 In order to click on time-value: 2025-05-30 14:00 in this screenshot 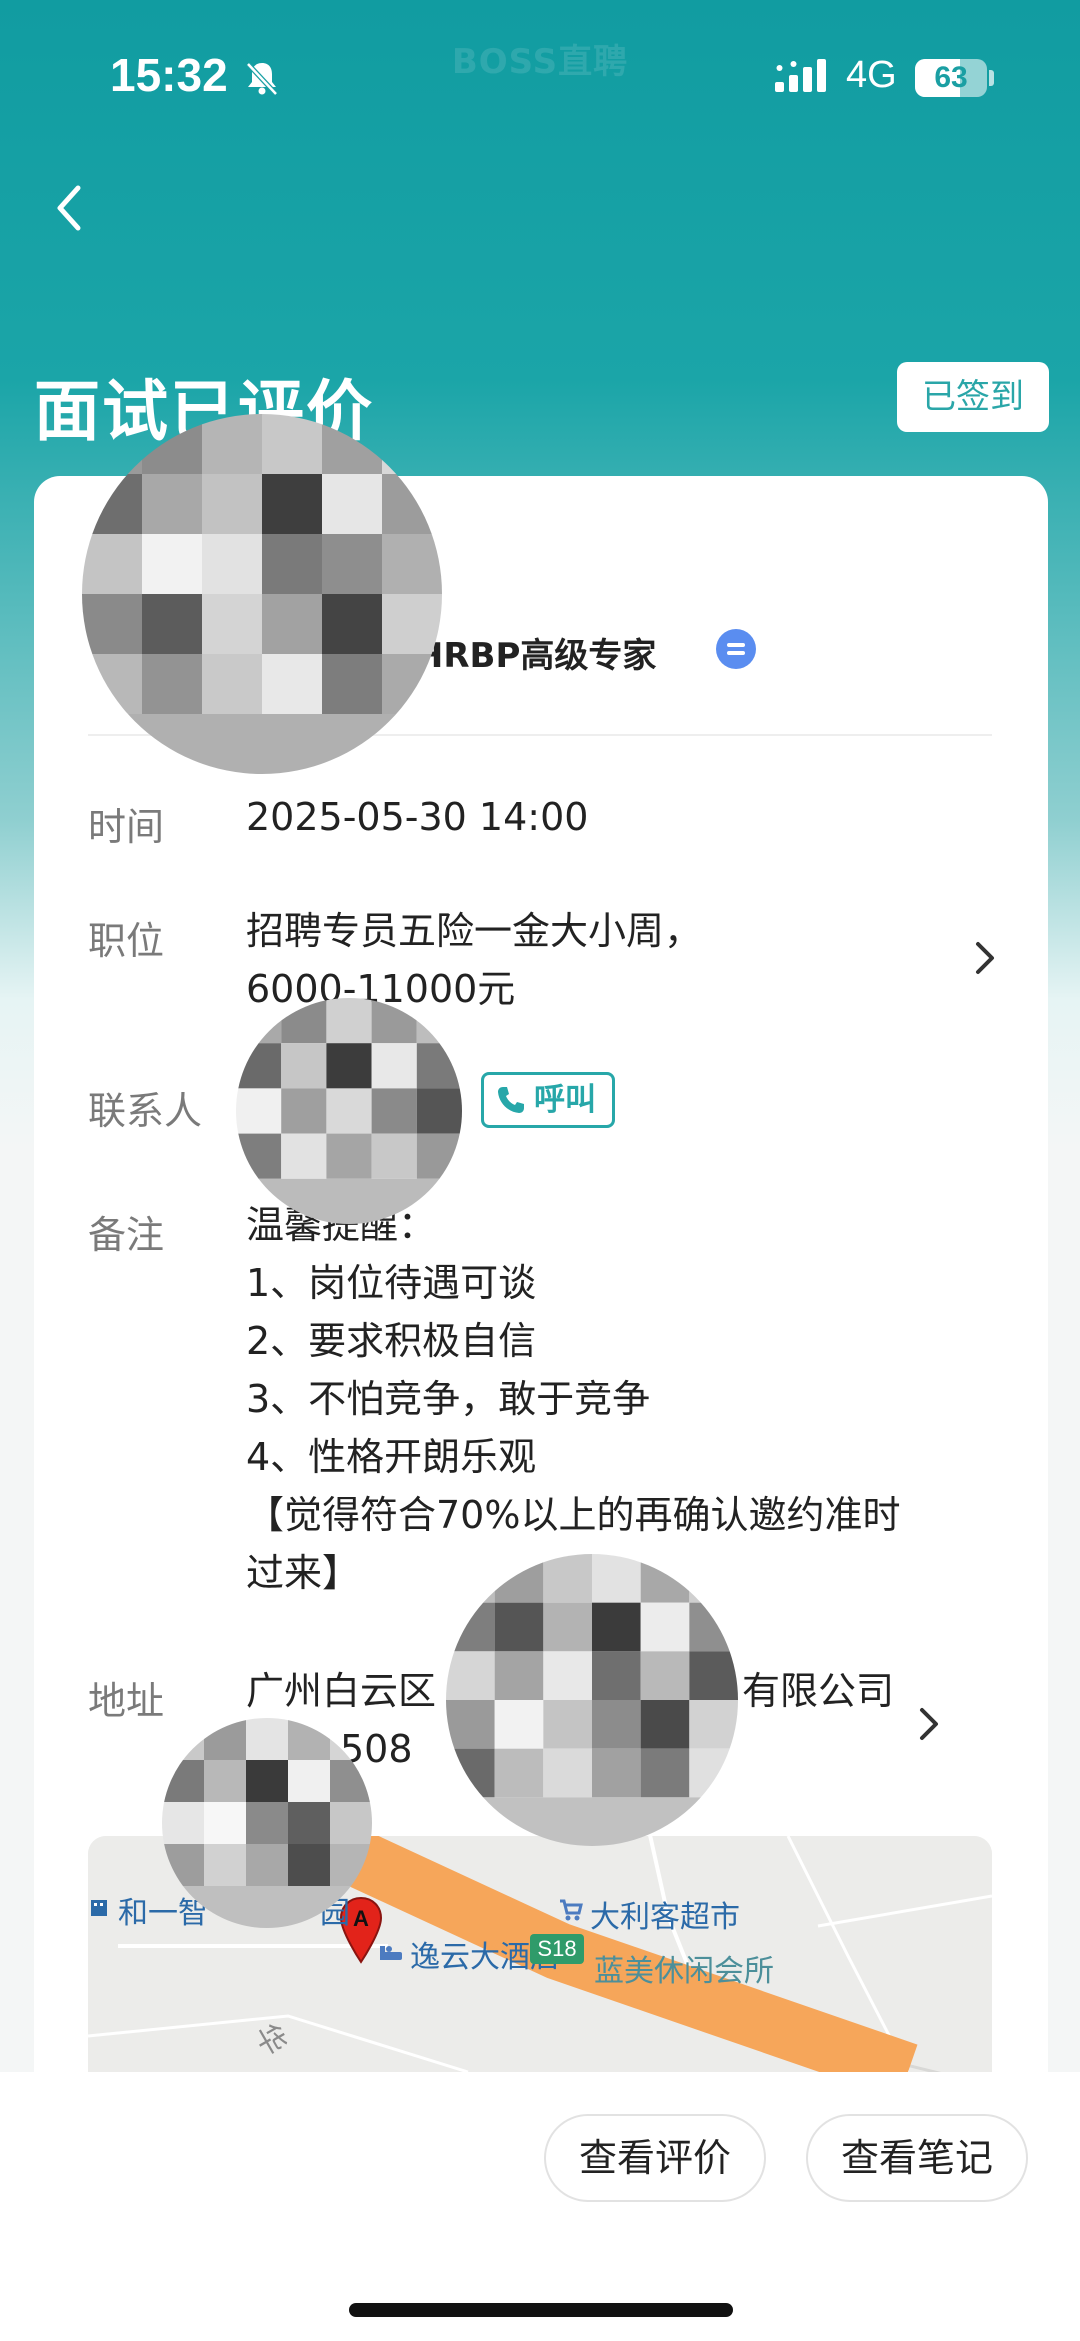, I will do `click(417, 817)`.